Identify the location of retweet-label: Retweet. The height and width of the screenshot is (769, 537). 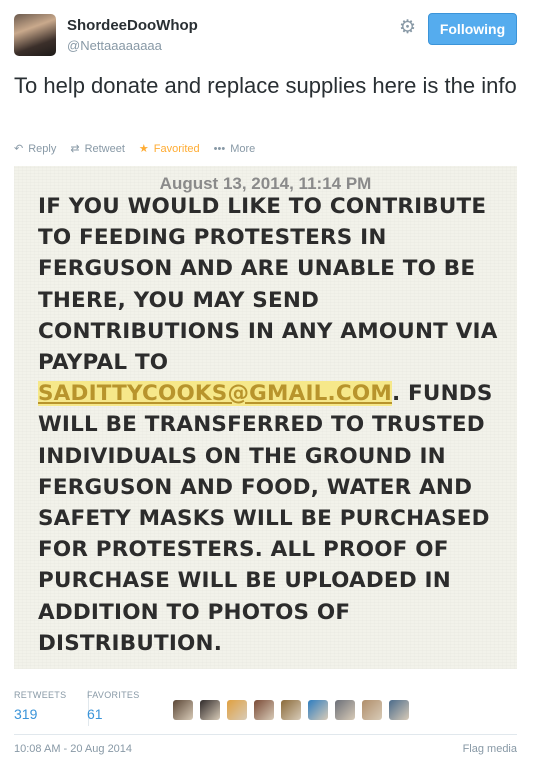
(104, 148).